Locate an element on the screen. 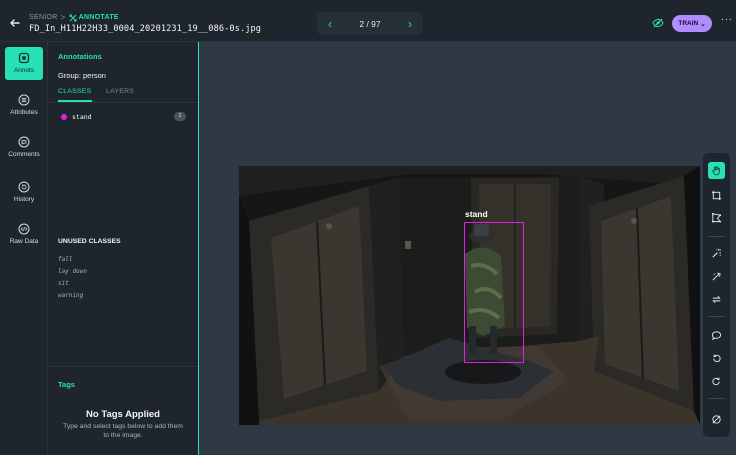  tab-layers: LAYERS is located at coordinates (120, 91).